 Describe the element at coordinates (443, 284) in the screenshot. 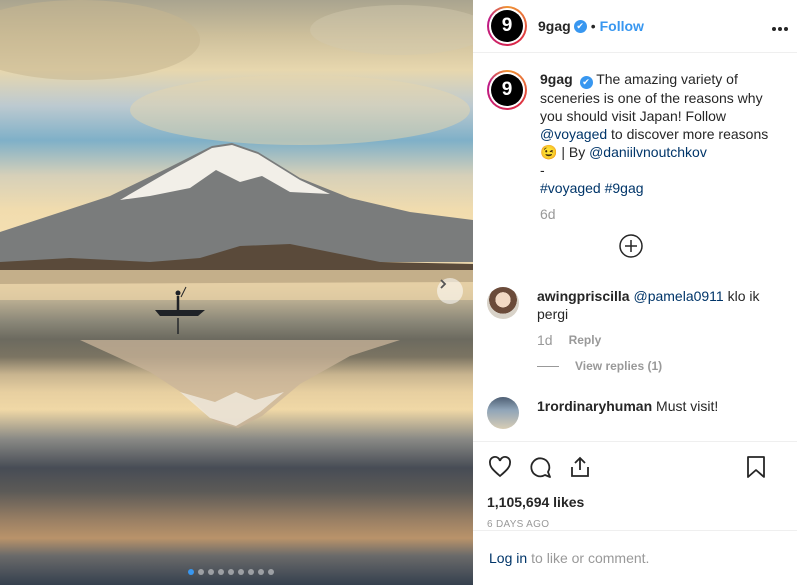

I see `chevron-right-icon` at that location.